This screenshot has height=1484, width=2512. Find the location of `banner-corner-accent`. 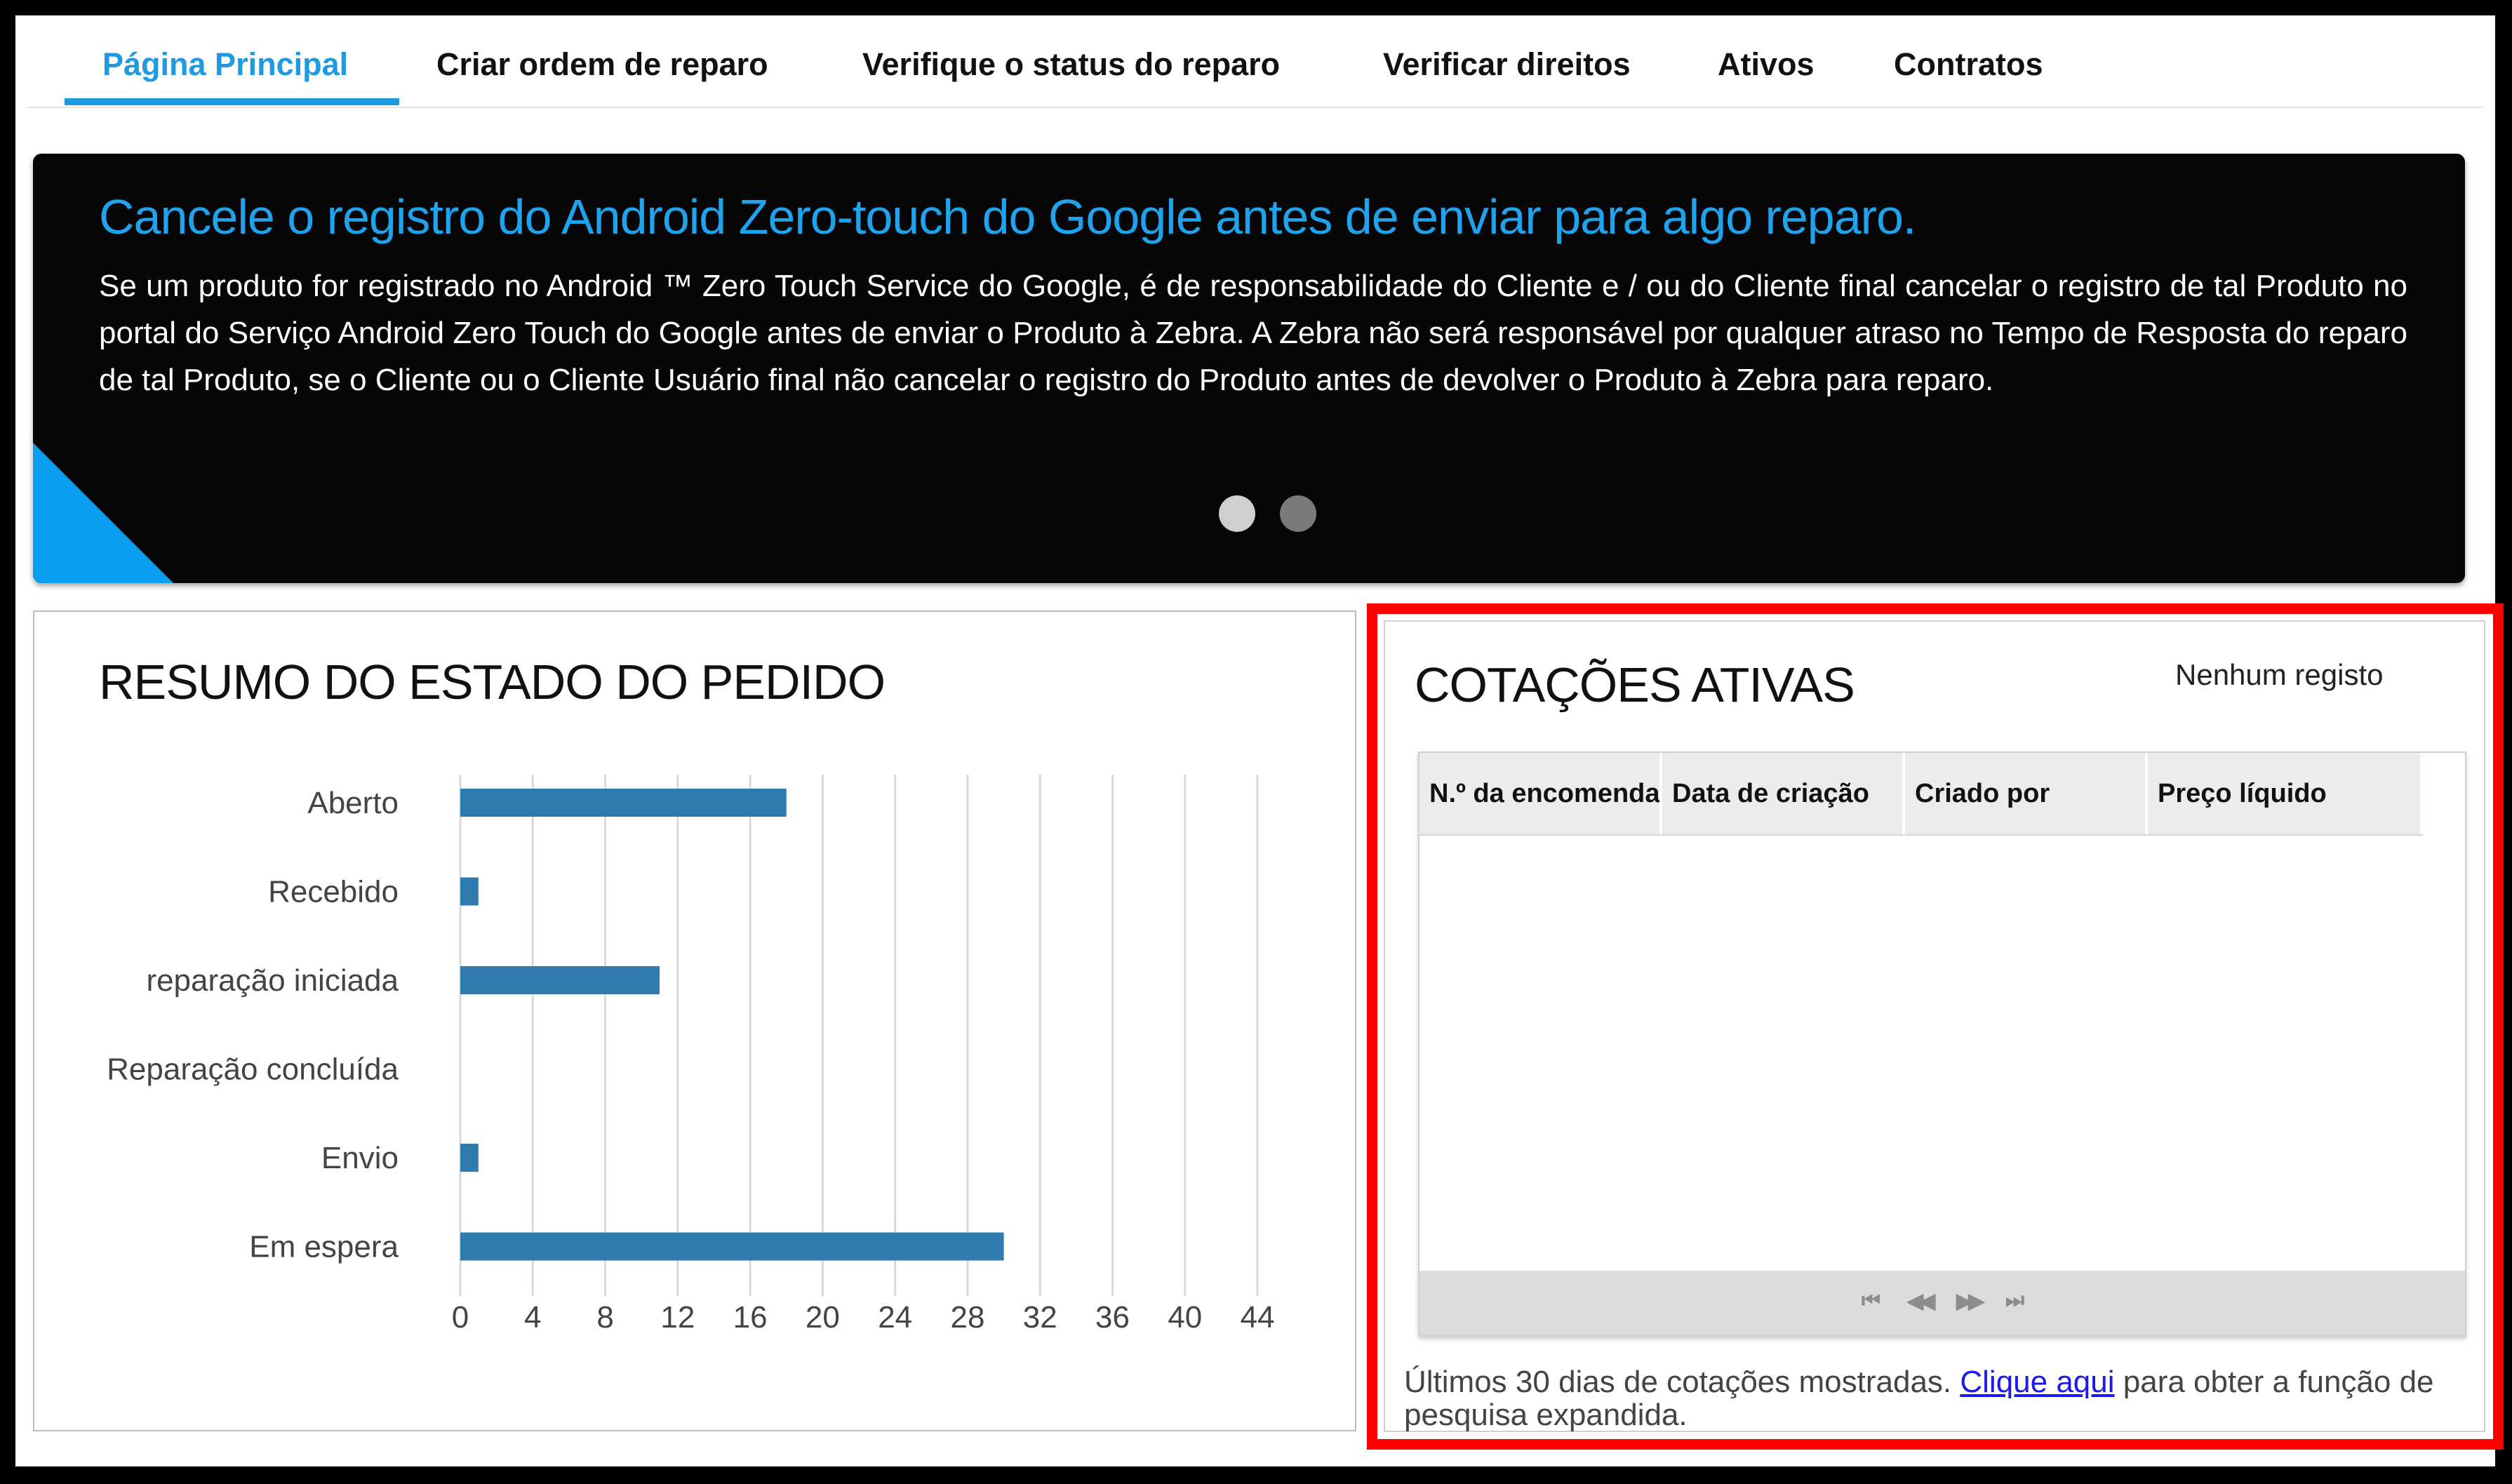

banner-corner-accent is located at coordinates (103, 513).